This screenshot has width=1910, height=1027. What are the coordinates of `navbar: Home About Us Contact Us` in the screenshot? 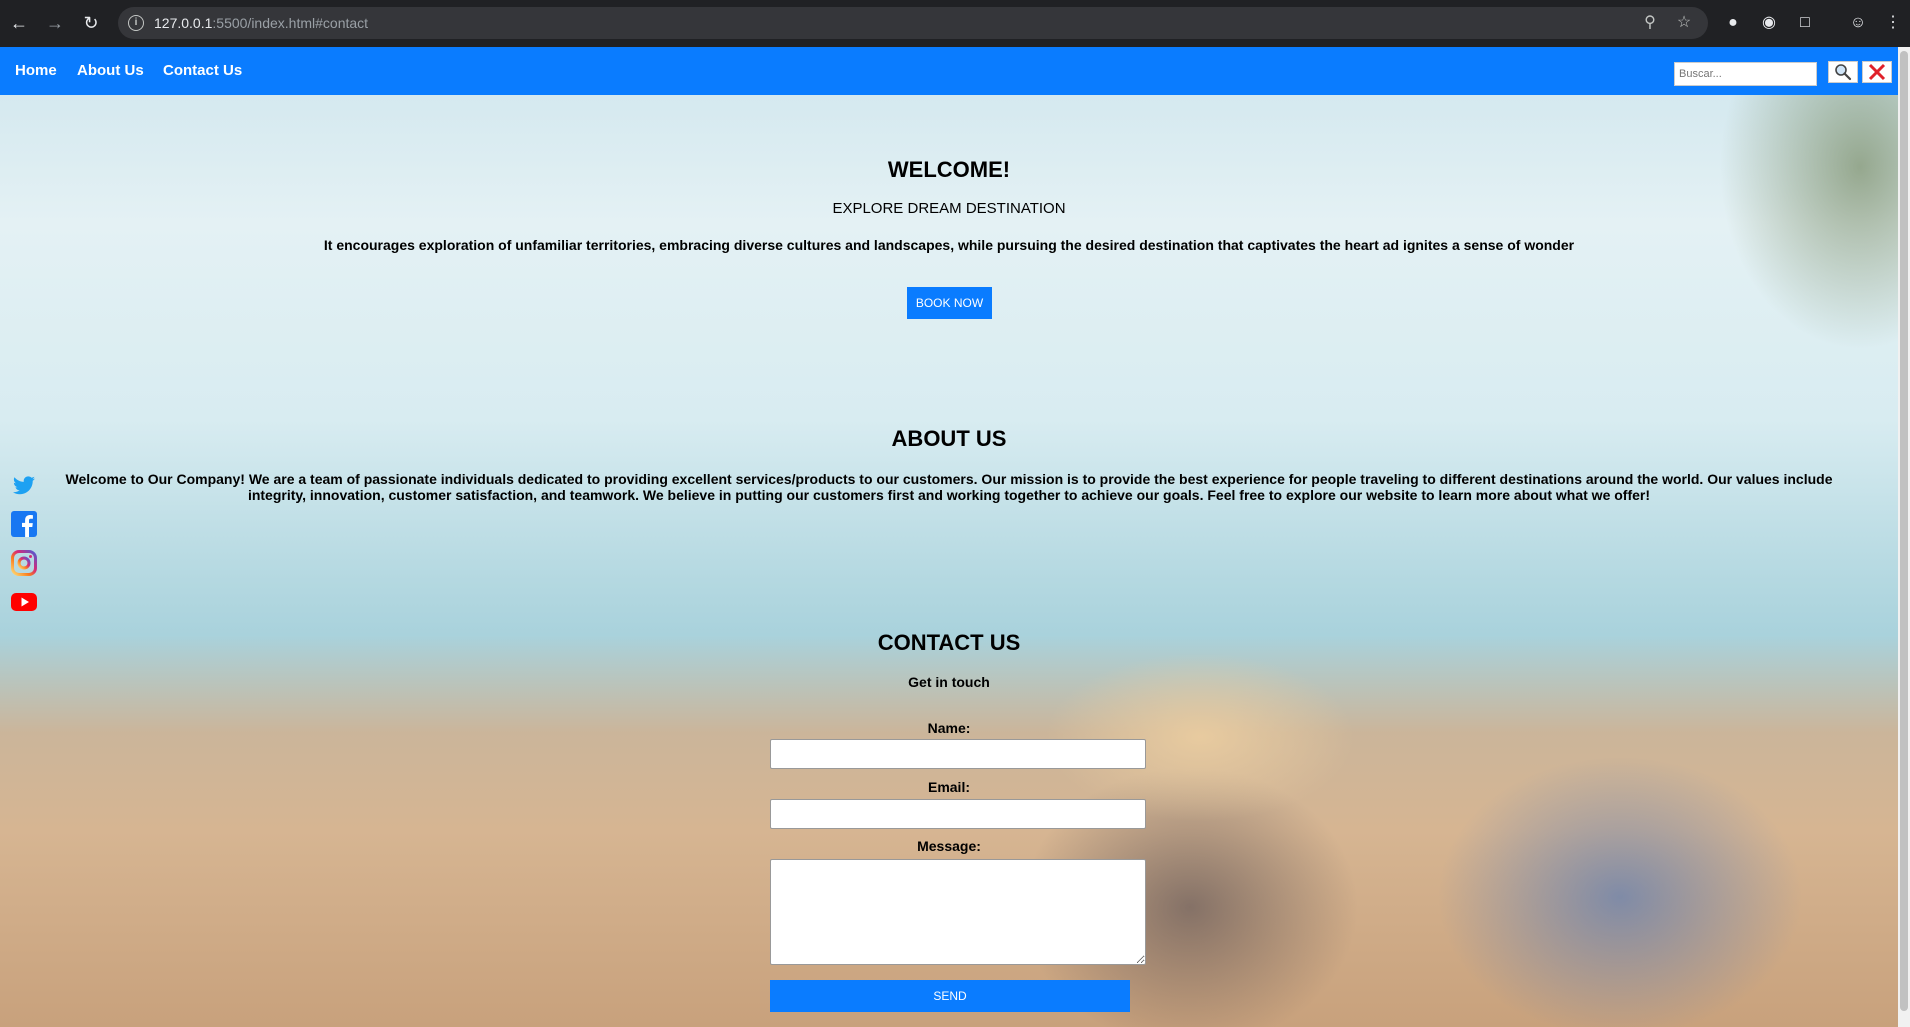 It's located at (955, 71).